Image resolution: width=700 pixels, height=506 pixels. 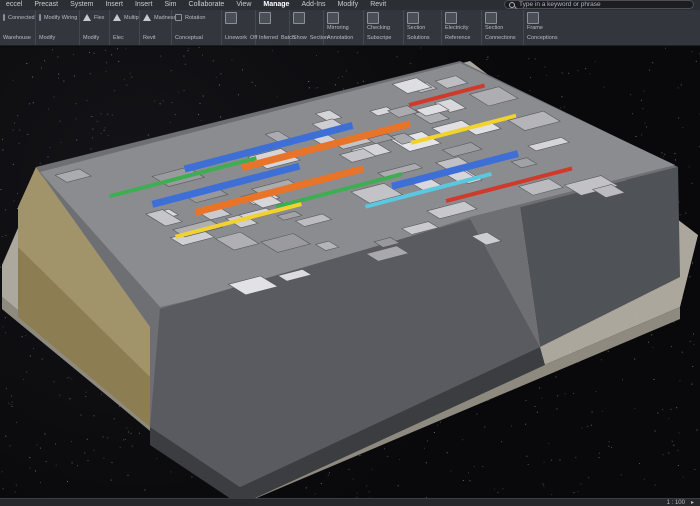 What do you see at coordinates (560, 4) in the screenshot?
I see `search-placeholder: Type in a keyword or phrase` at bounding box center [560, 4].